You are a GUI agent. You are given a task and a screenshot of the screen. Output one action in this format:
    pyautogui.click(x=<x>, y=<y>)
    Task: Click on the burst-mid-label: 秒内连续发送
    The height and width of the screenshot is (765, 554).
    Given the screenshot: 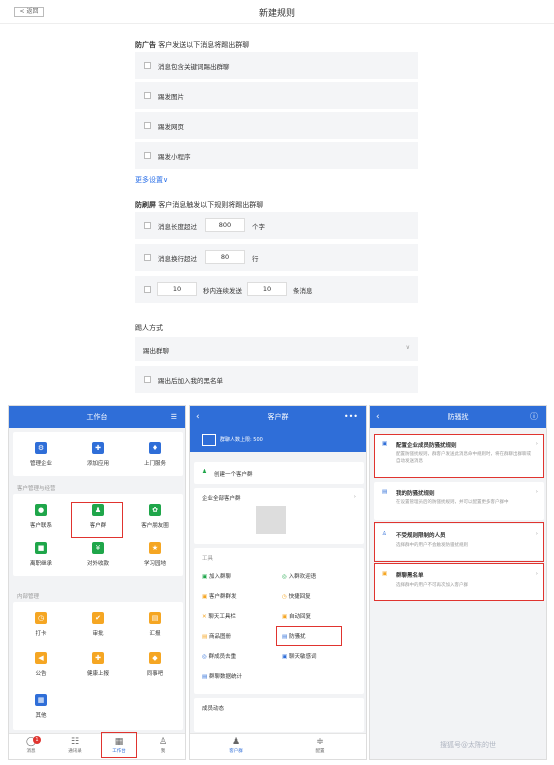 What is the action you would take?
    pyautogui.click(x=222, y=291)
    